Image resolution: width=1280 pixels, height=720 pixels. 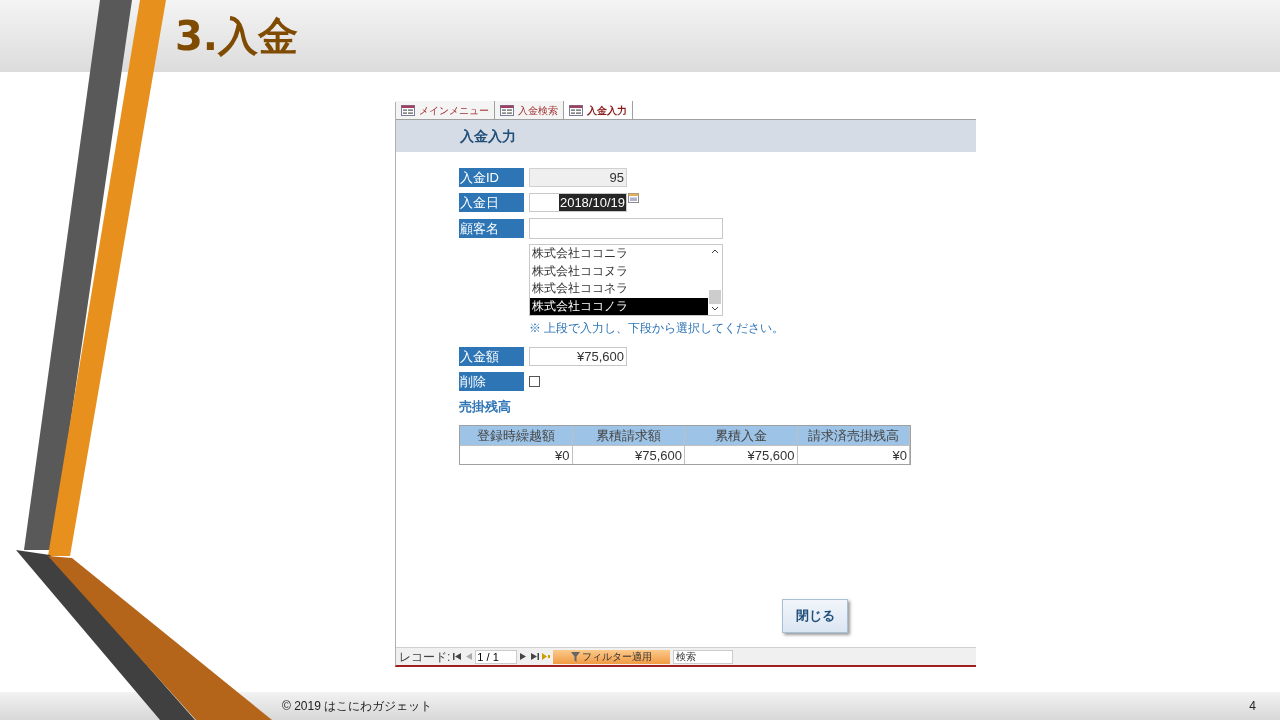 What do you see at coordinates (491, 202) in the screenshot?
I see `field-label: 入金日` at bounding box center [491, 202].